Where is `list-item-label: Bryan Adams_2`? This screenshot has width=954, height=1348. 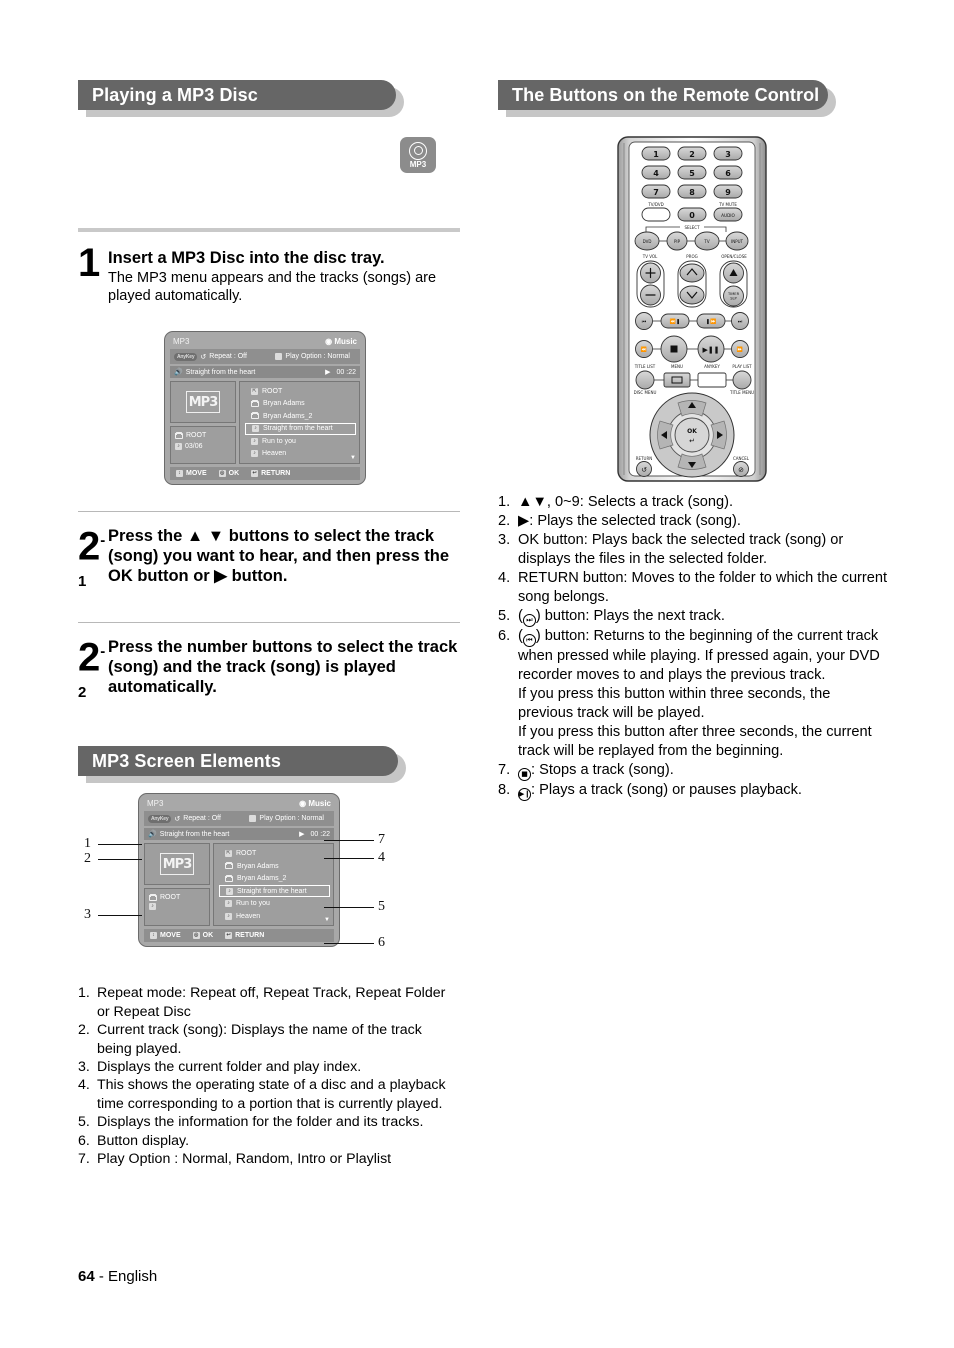
list-item-label: Bryan Adams_2 is located at coordinates (288, 416).